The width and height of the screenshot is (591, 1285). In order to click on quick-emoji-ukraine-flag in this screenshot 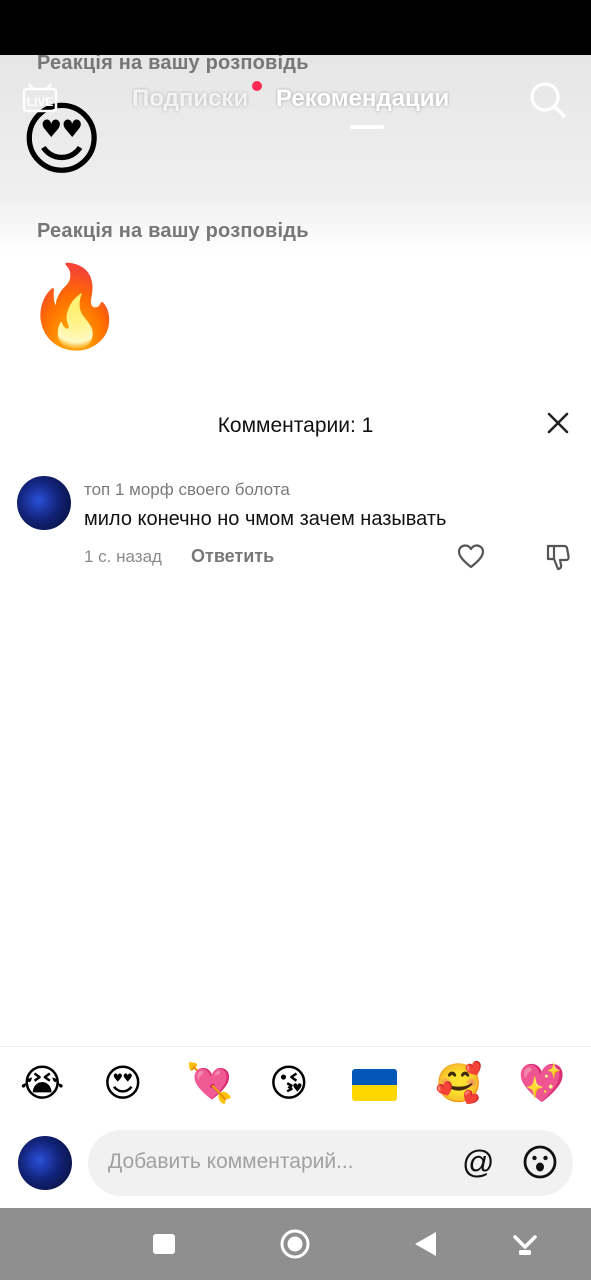, I will do `click(374, 1085)`.